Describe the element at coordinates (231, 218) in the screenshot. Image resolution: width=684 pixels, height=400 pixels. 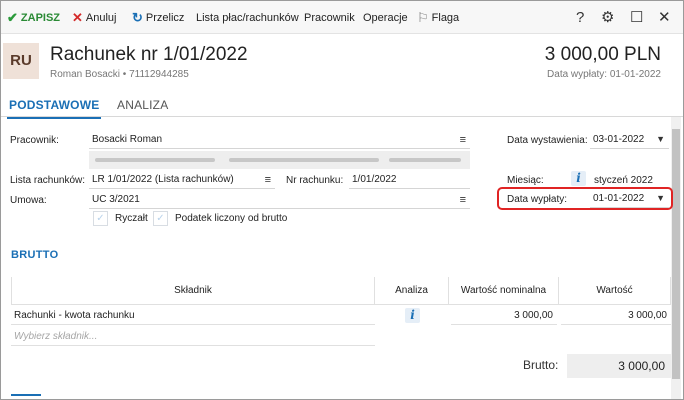
I see `gross-tax-label: Podatek liczony od brutto` at that location.